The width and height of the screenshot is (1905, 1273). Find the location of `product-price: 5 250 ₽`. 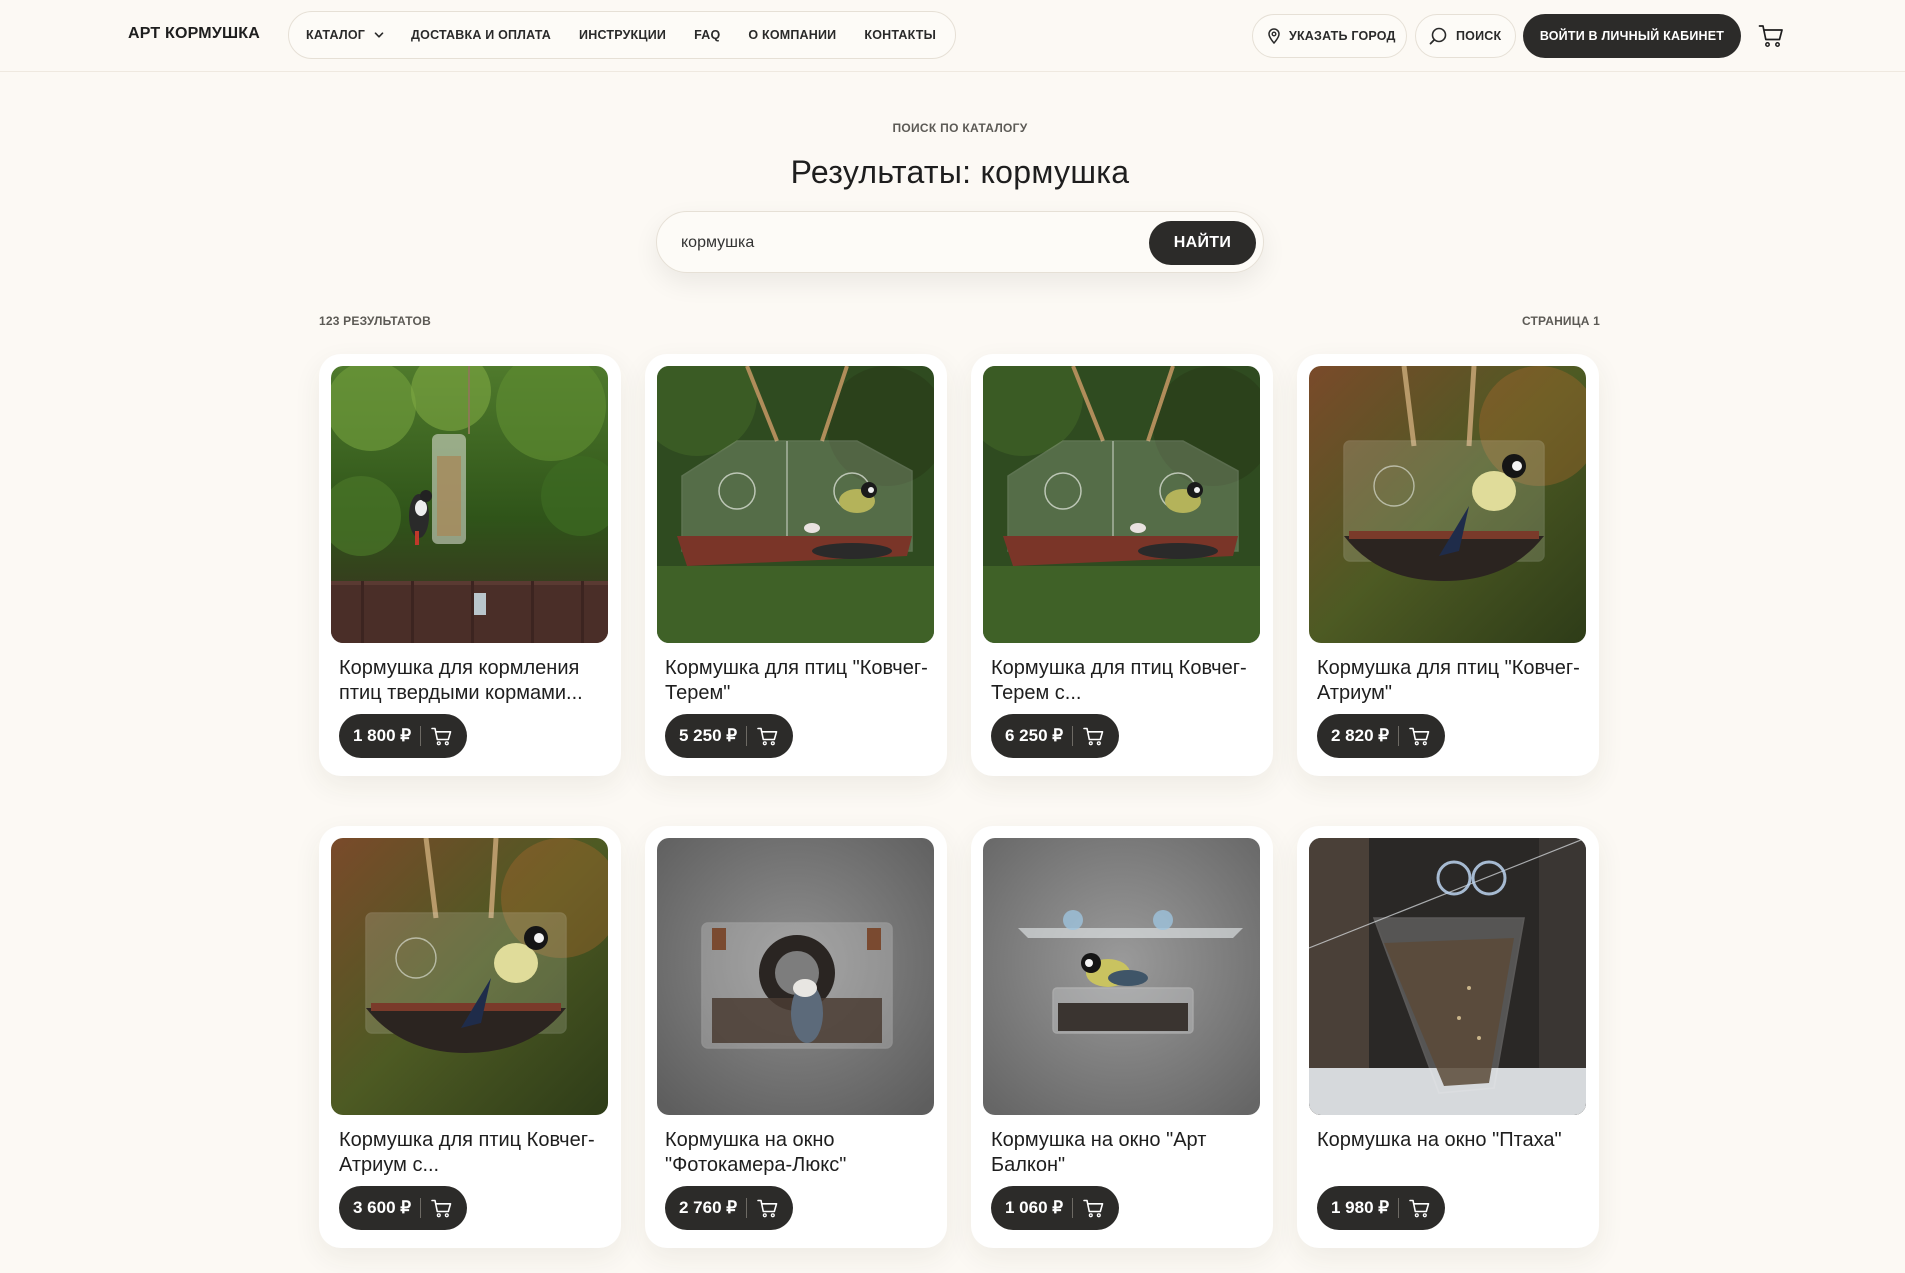

product-price: 5 250 ₽ is located at coordinates (708, 735).